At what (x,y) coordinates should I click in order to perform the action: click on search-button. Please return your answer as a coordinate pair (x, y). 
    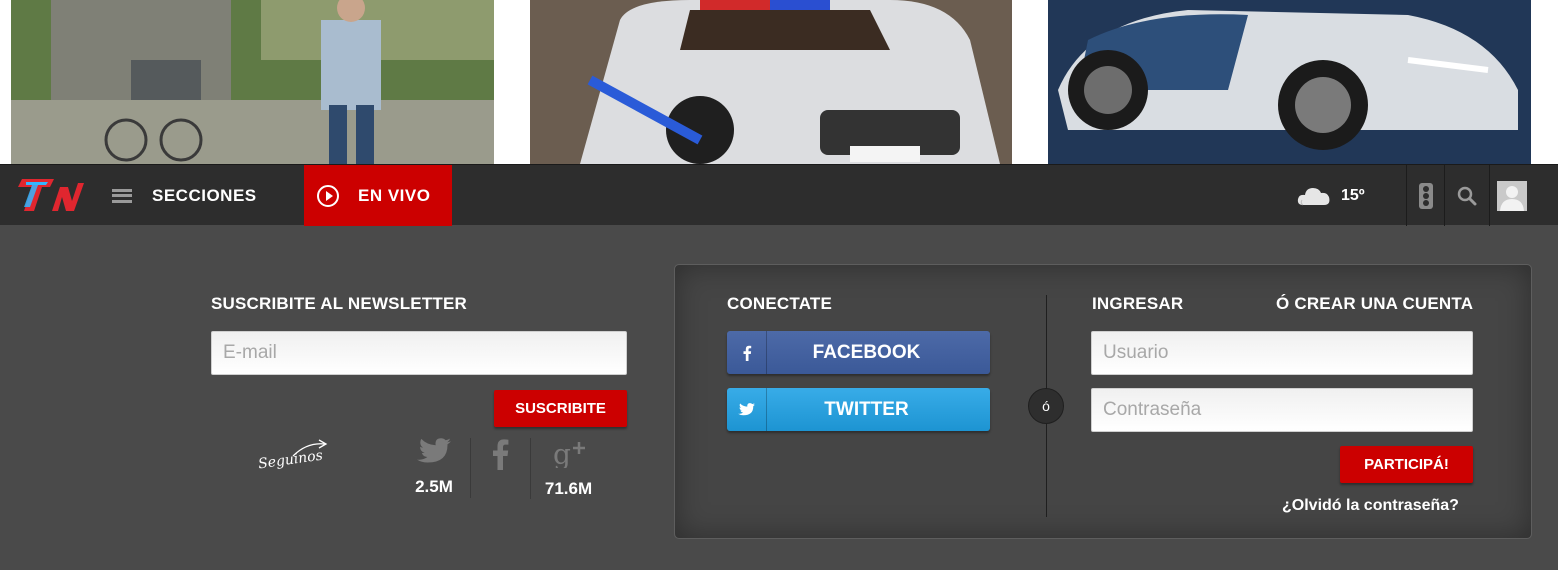
    Looking at the image, I should click on (1466, 195).